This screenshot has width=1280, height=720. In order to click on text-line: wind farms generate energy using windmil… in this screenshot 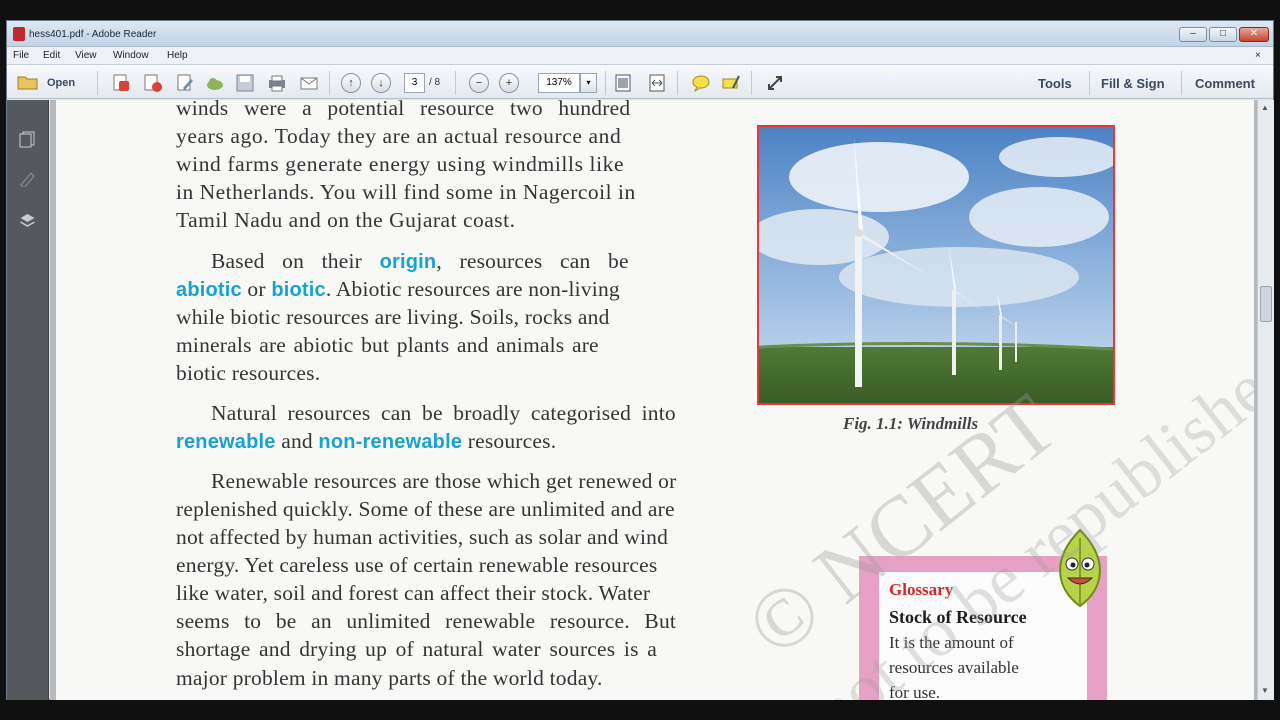, I will do `click(400, 164)`.